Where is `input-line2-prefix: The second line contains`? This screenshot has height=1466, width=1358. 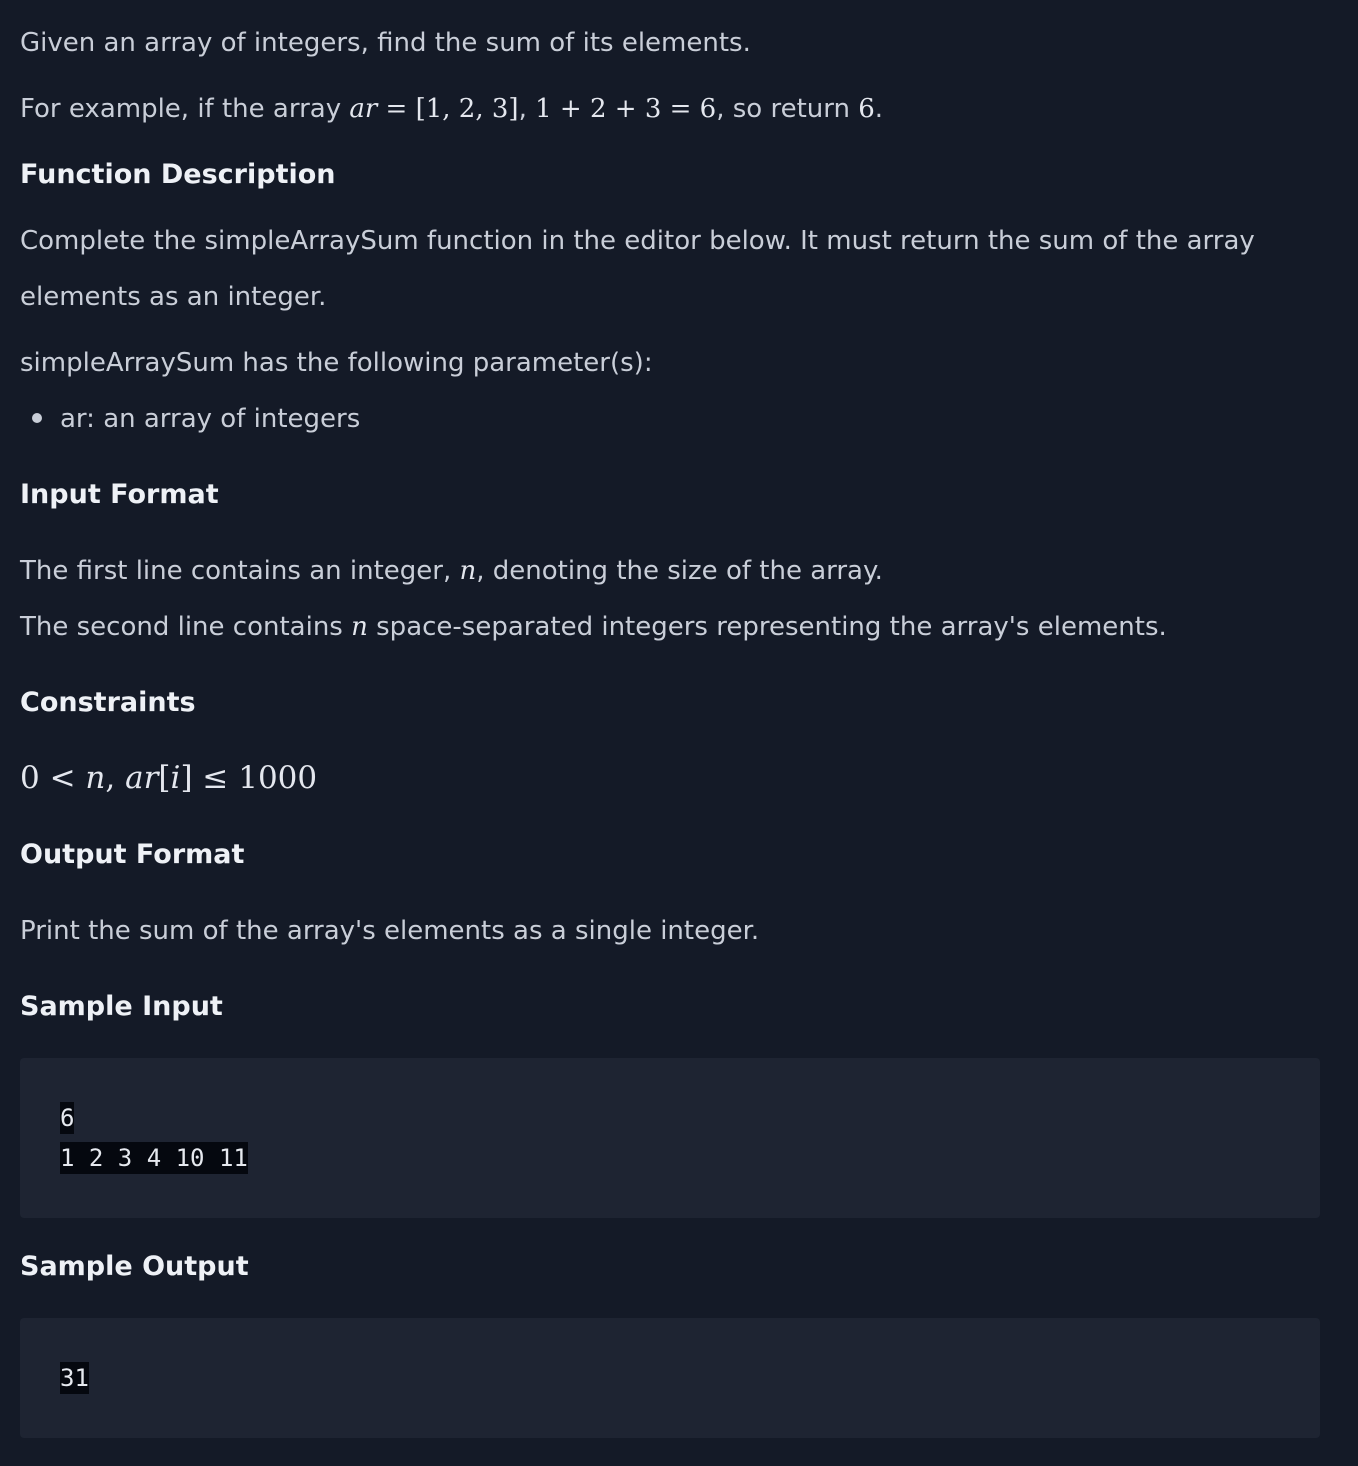
input-line2-prefix: The second line contains is located at coordinates (186, 627).